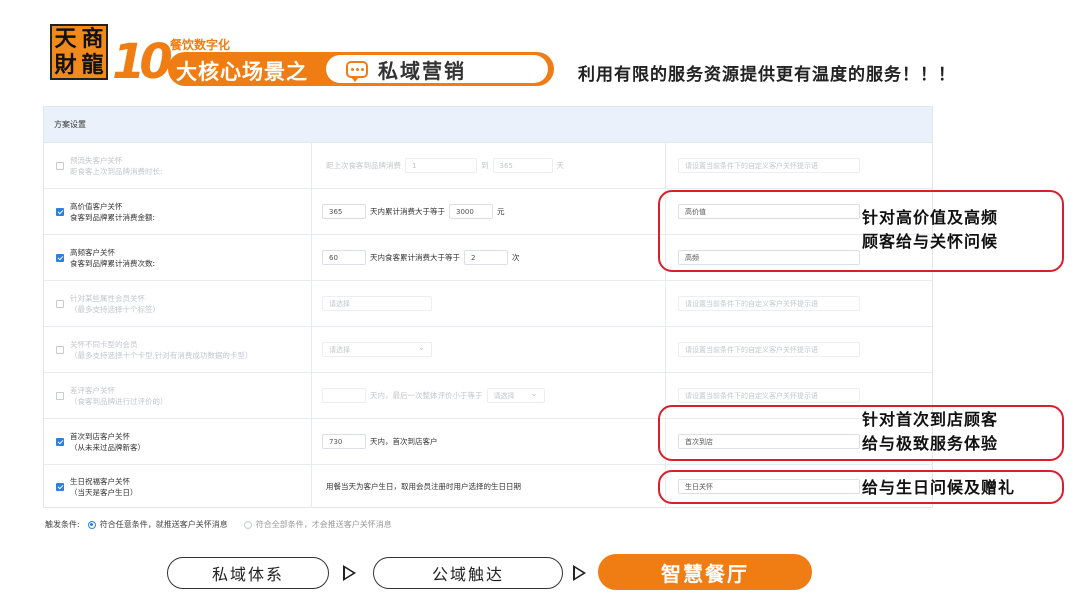 This screenshot has width=1080, height=608. I want to click on rule-desc: （最多支持选择十个标签）, so click(115, 309).